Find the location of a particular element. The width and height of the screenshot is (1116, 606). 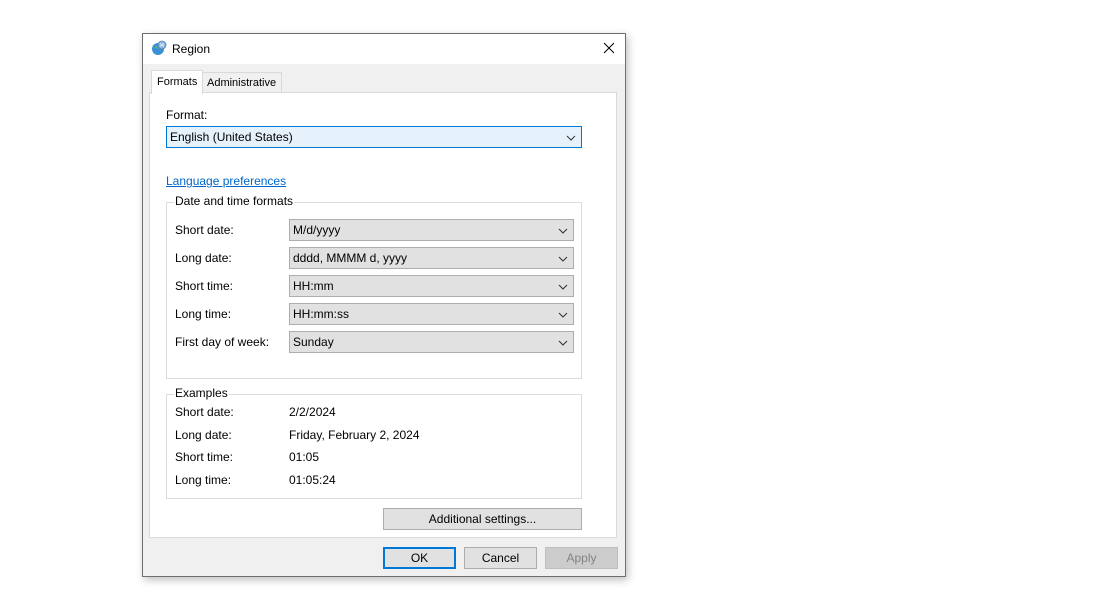

first-day-of-week-label: First day of week: is located at coordinates (222, 342).